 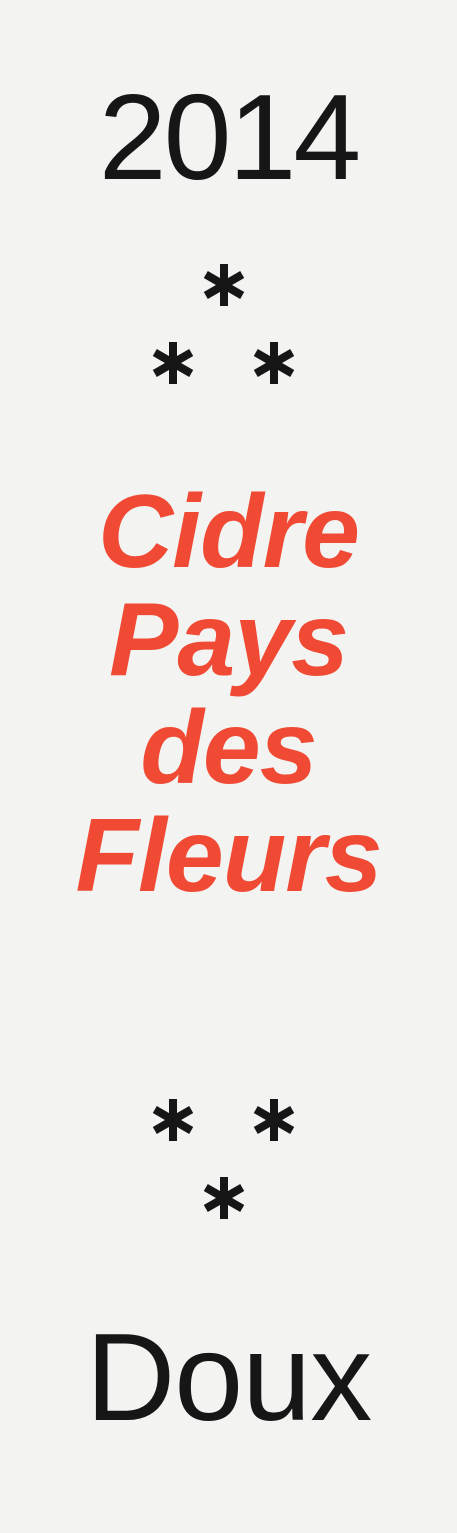 What do you see at coordinates (229, 532) in the screenshot?
I see `title-line-1: Cidre` at bounding box center [229, 532].